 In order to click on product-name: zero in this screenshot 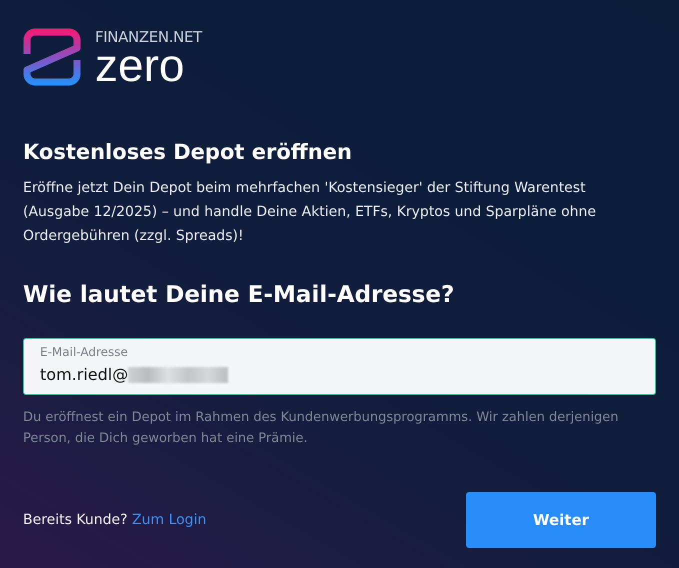, I will do `click(139, 65)`.